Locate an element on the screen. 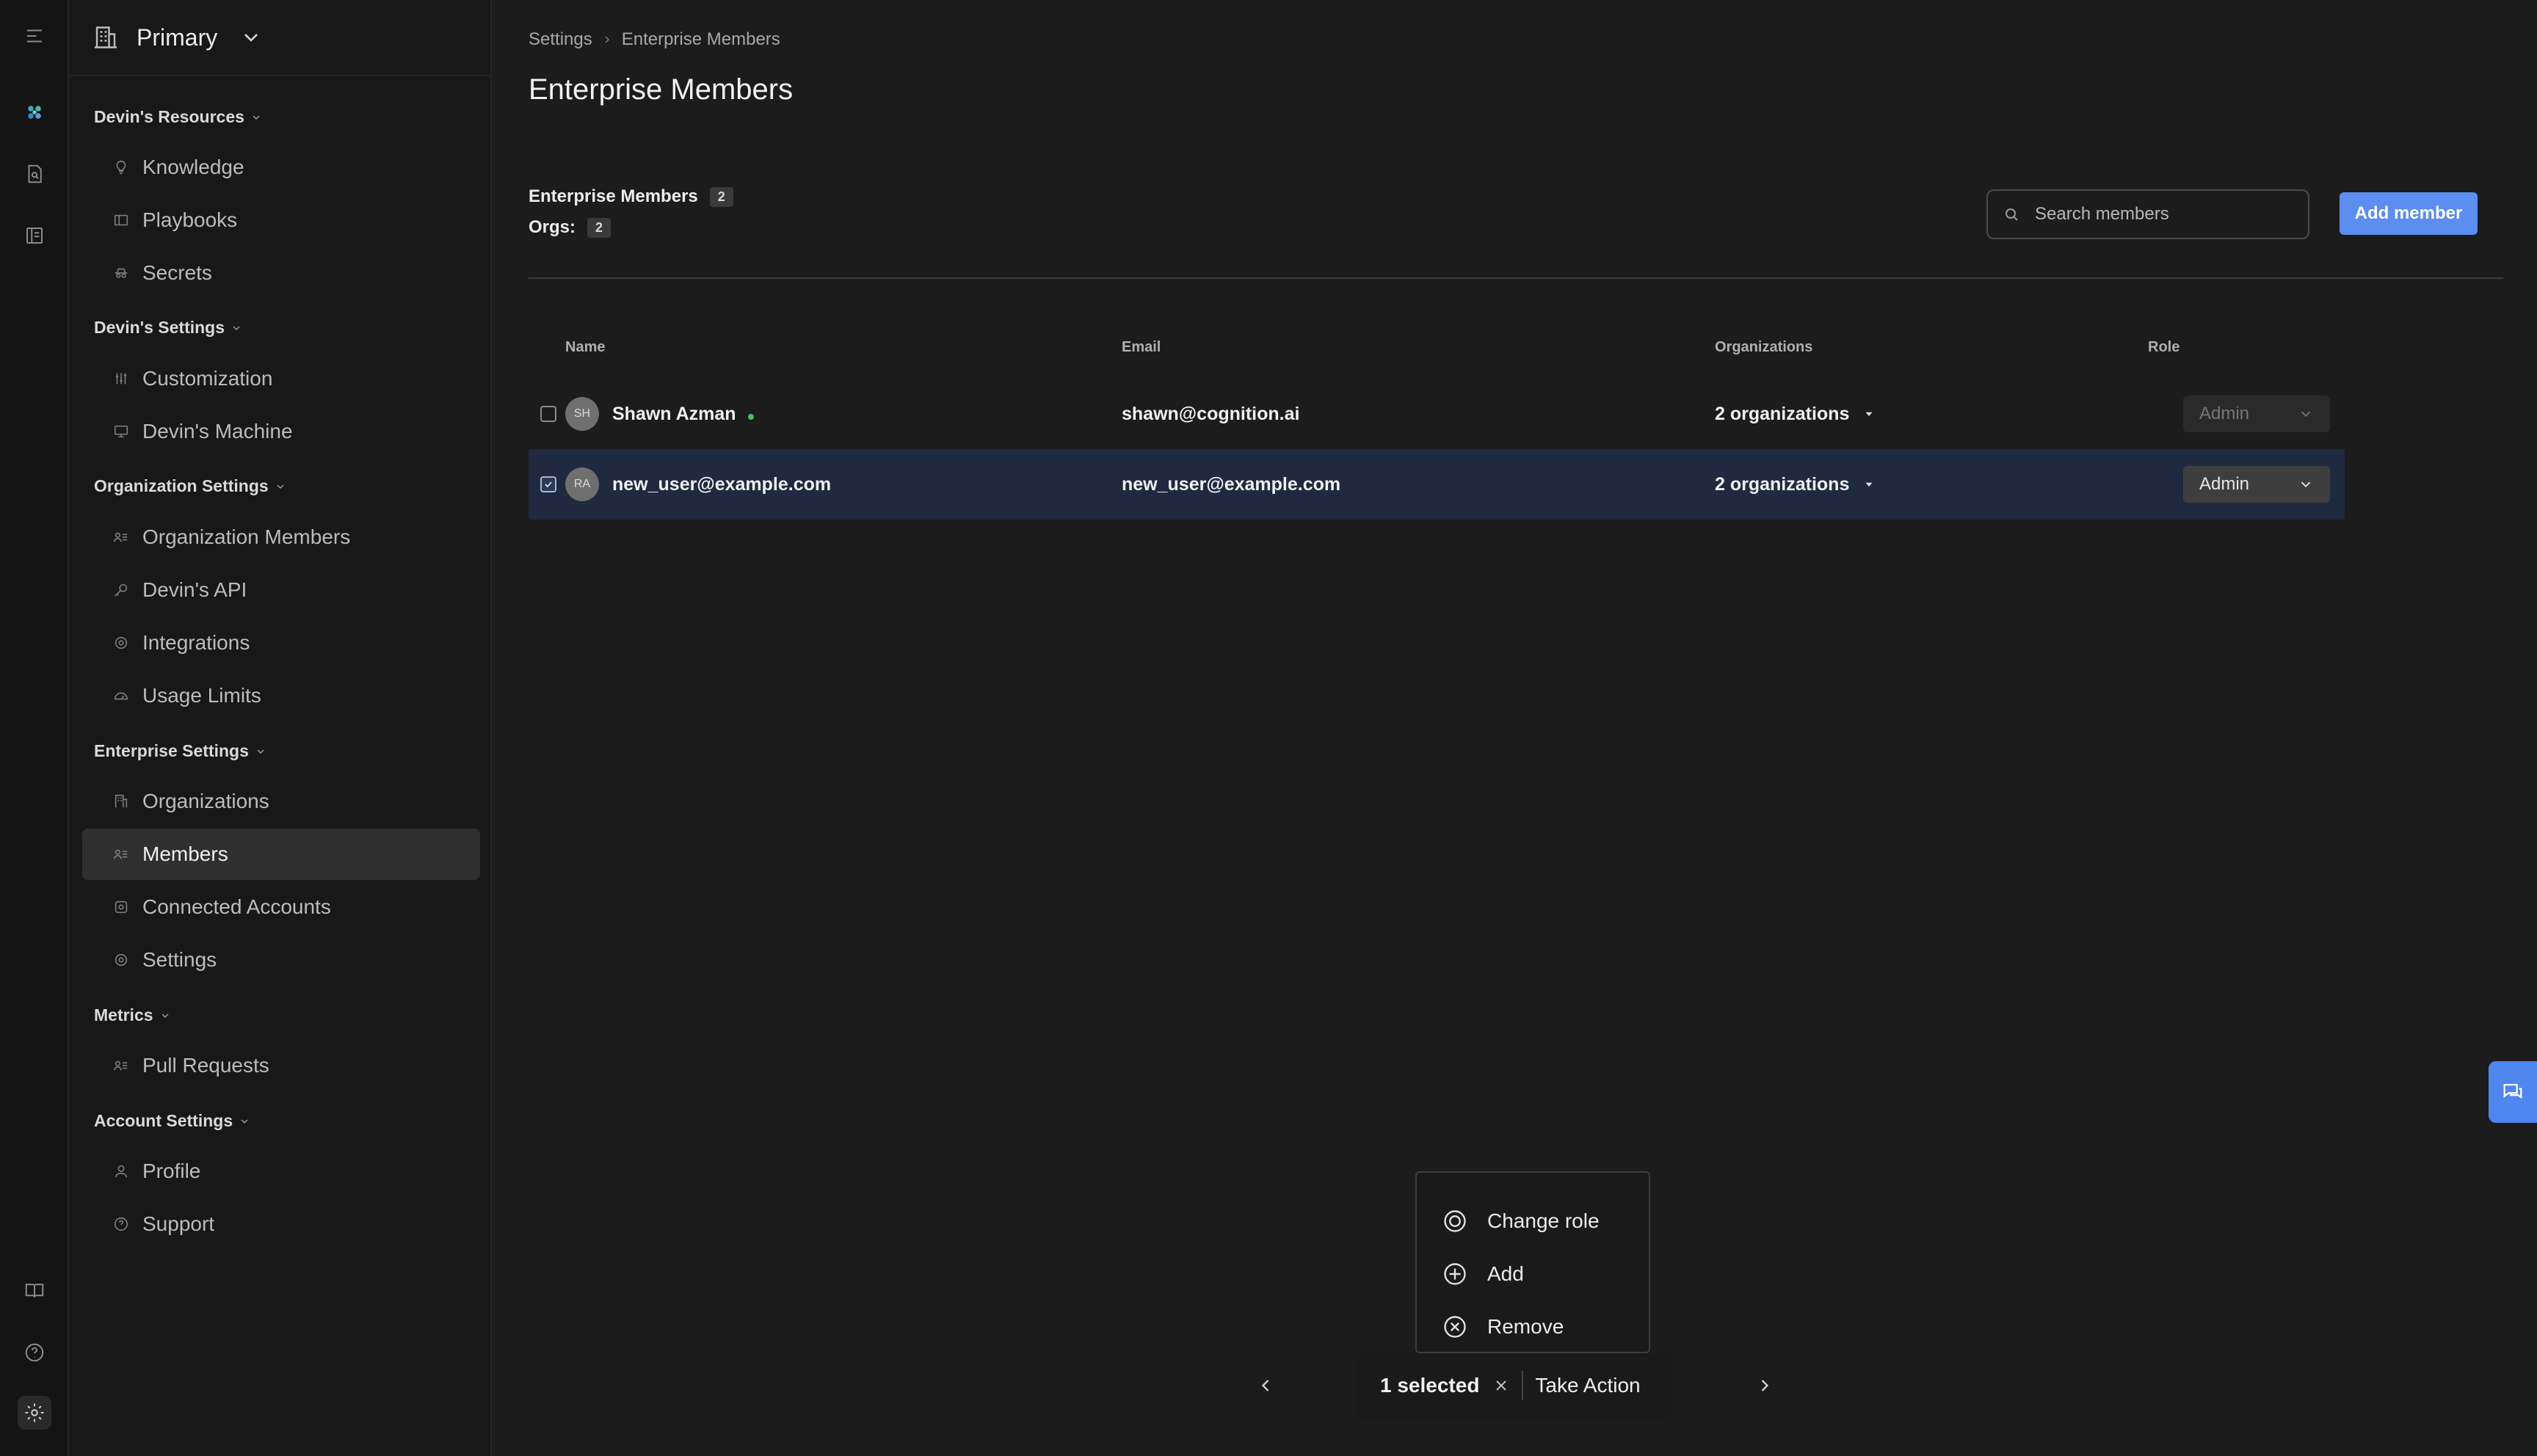 This screenshot has height=1456, width=2537. avatar: RA is located at coordinates (582, 484).